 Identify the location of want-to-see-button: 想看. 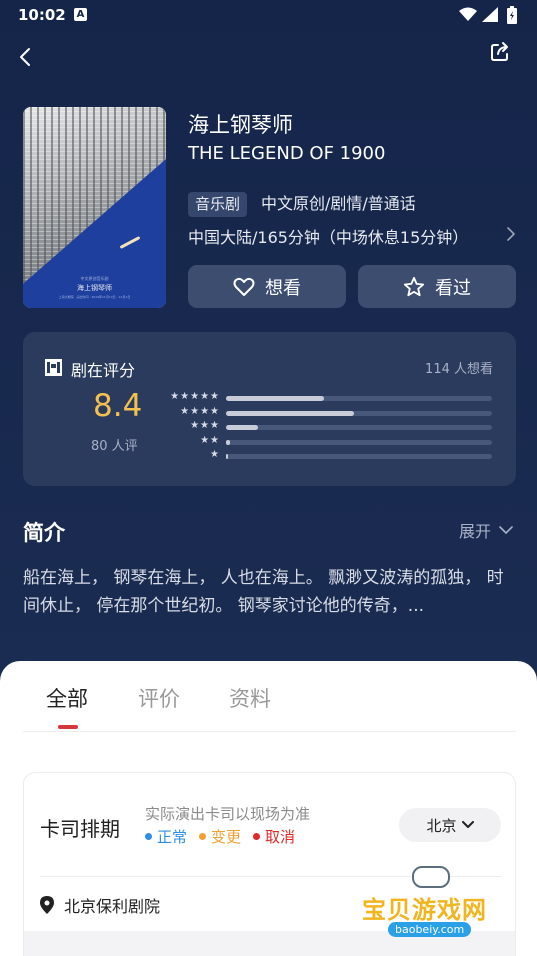
(267, 286).